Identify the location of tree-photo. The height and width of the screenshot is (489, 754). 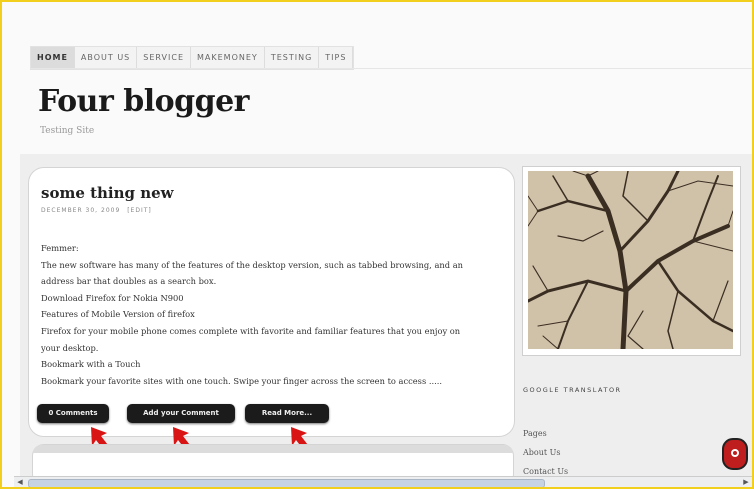
(630, 260).